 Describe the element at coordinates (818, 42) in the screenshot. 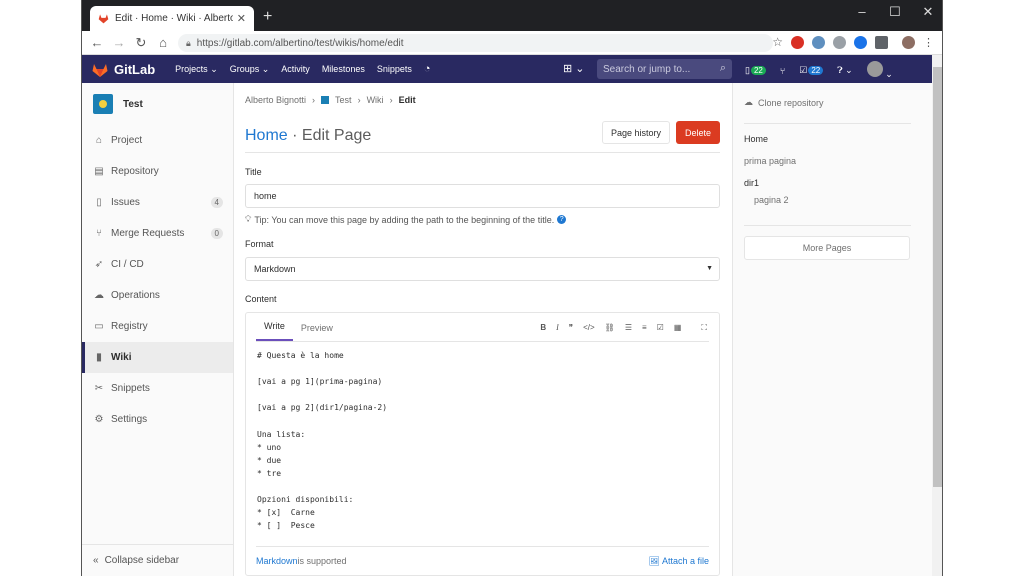

I see `extension-icon` at that location.